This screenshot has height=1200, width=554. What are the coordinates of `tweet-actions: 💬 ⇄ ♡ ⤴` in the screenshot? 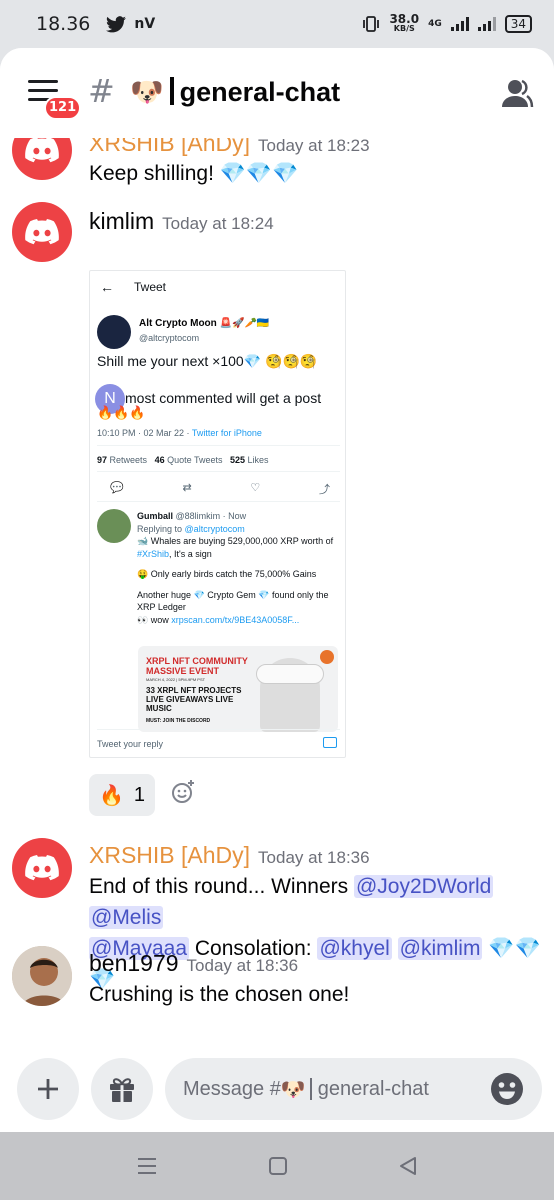 It's located at (220, 489).